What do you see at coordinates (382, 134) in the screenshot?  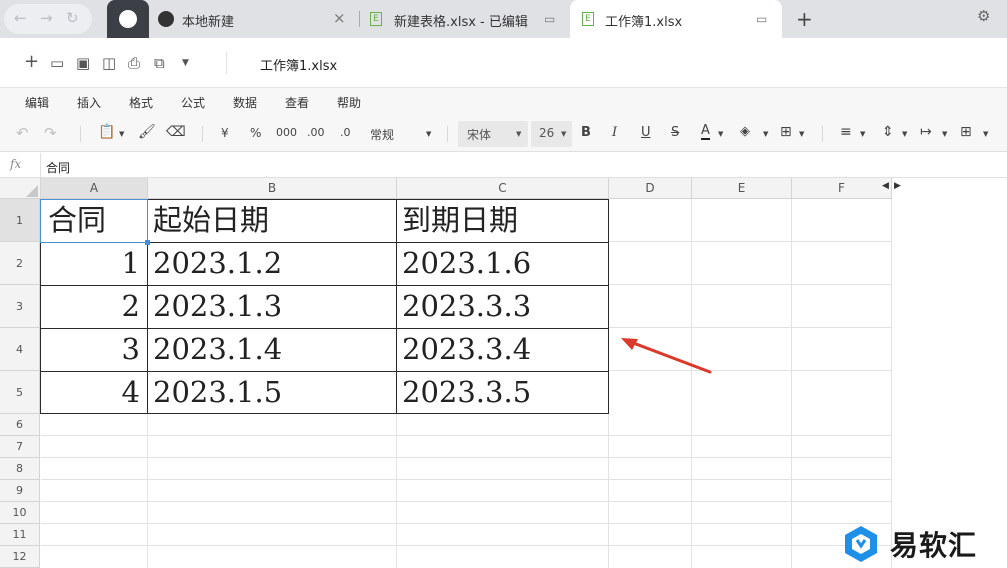 I see `number-format-select: 常规` at bounding box center [382, 134].